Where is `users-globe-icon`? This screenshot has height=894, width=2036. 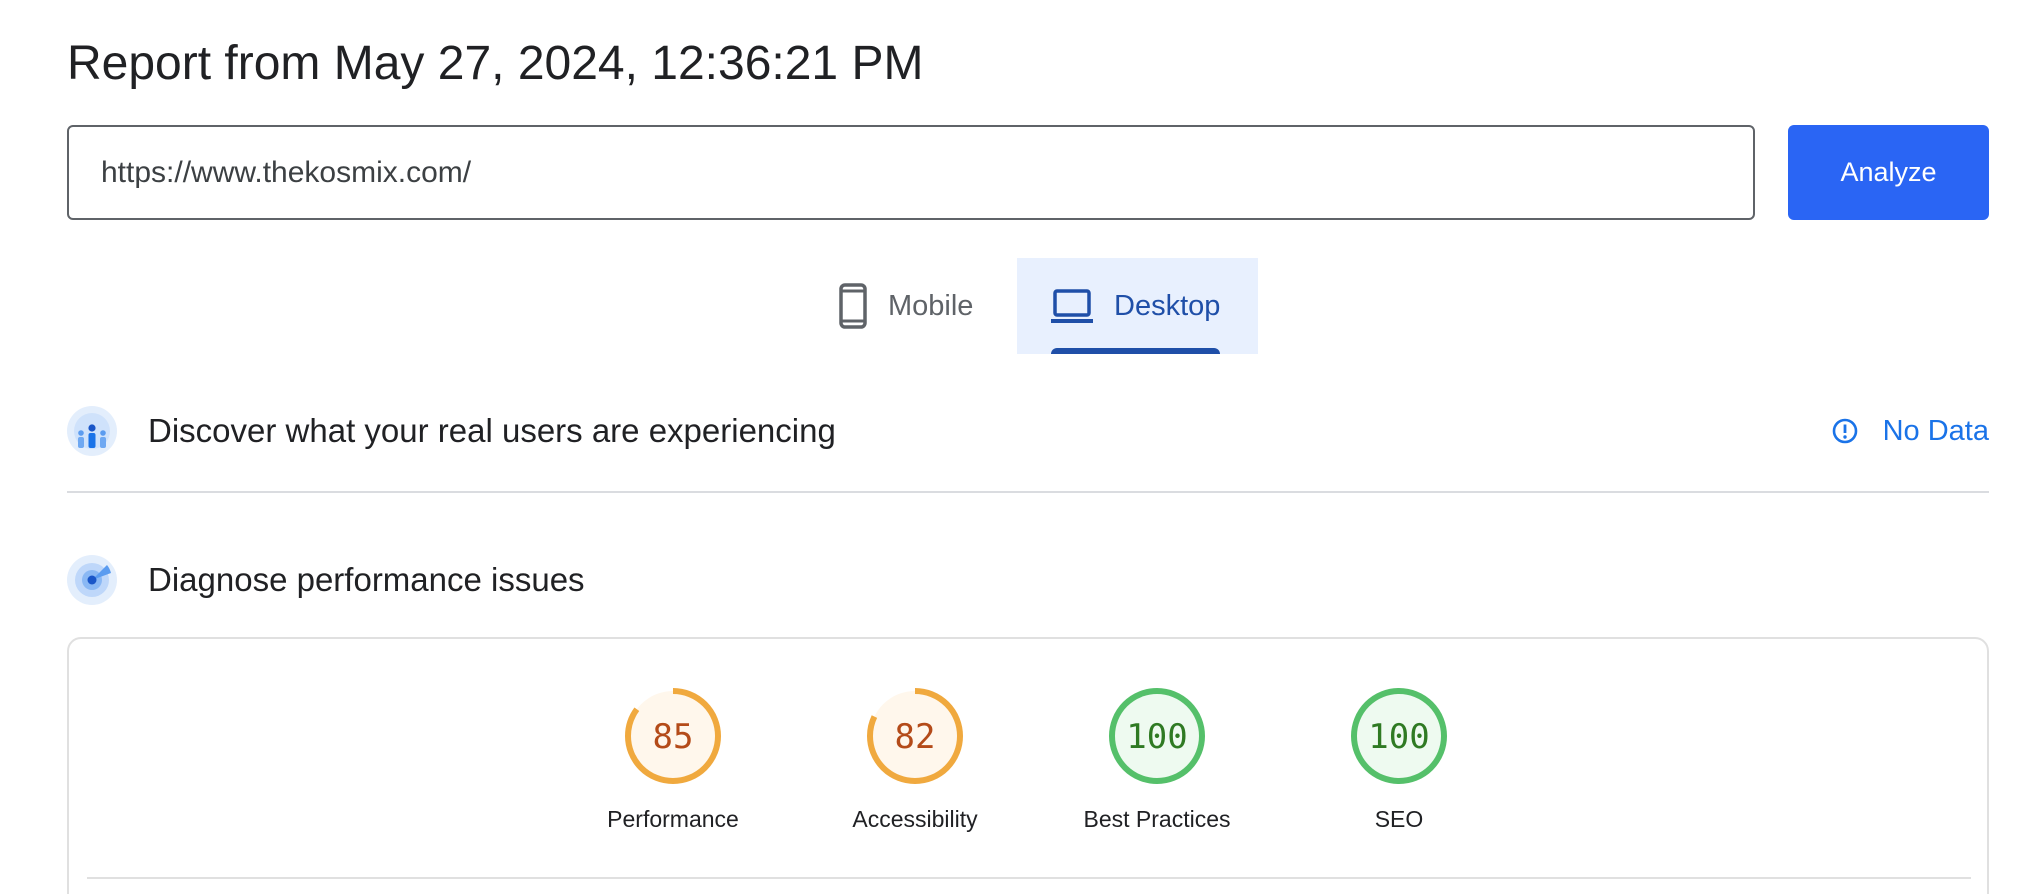
users-globe-icon is located at coordinates (92, 431).